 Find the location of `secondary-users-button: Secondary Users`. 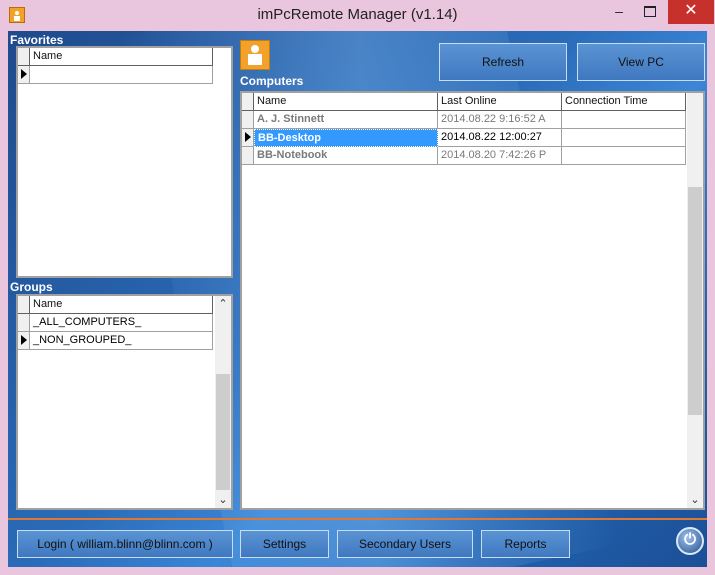

secondary-users-button: Secondary Users is located at coordinates (405, 544).